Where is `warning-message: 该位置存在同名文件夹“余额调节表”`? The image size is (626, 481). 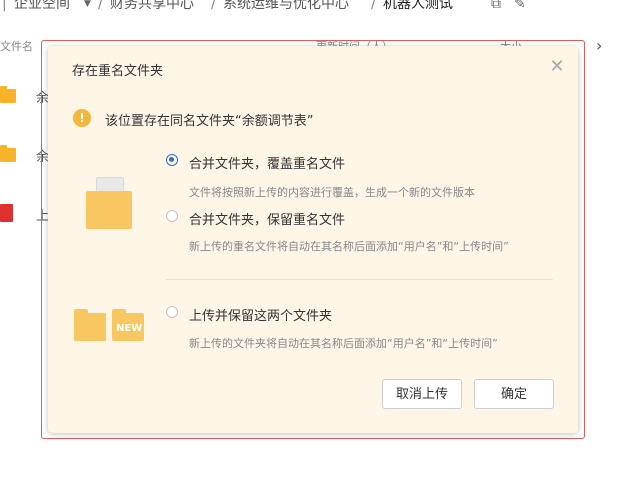 warning-message: 该位置存在同名文件夹“余额调节表” is located at coordinates (209, 121).